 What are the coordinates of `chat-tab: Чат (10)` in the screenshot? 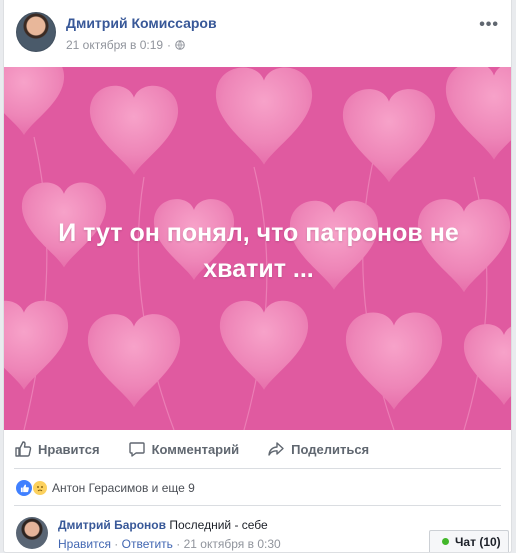 It's located at (469, 541).